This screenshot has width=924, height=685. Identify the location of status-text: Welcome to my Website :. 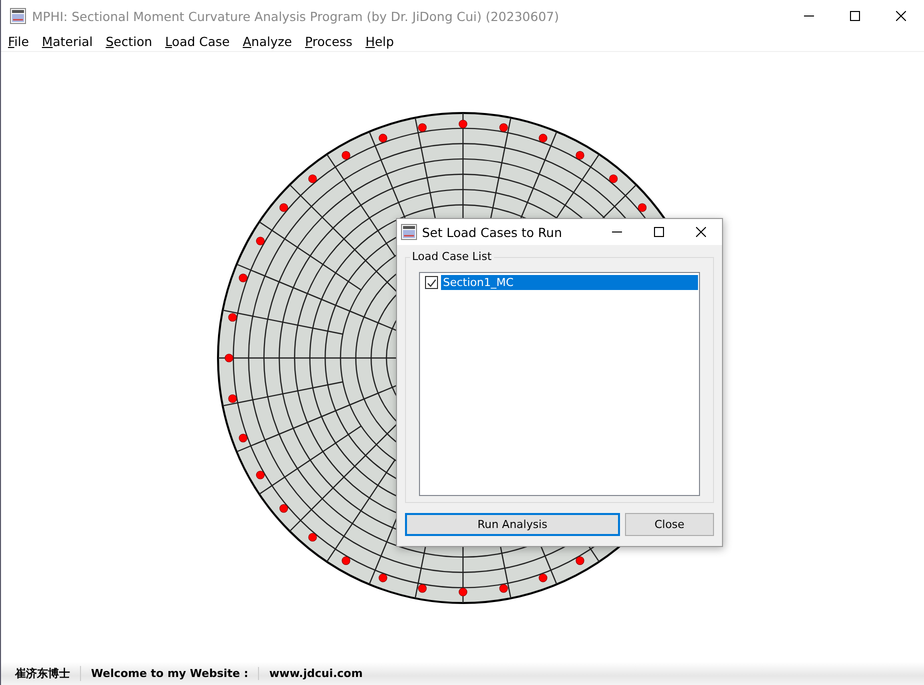
(170, 673).